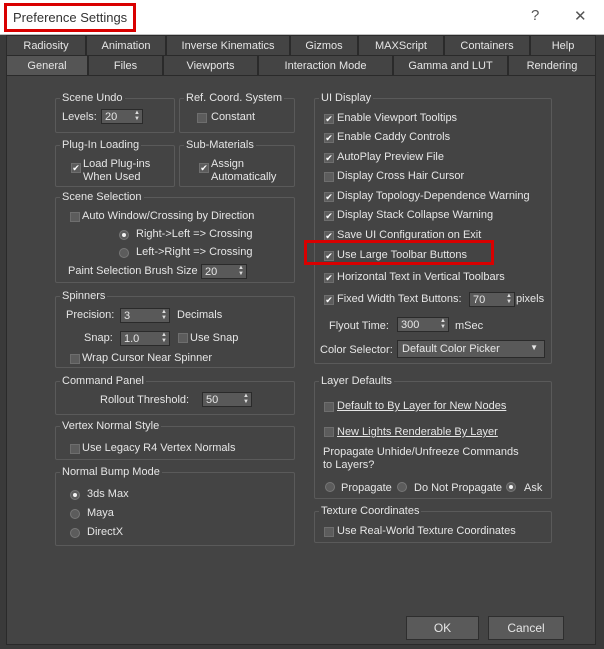  Describe the element at coordinates (147, 358) in the screenshot. I see `wrap-cursor-label: Wrap Cursor Near Spinner` at that location.